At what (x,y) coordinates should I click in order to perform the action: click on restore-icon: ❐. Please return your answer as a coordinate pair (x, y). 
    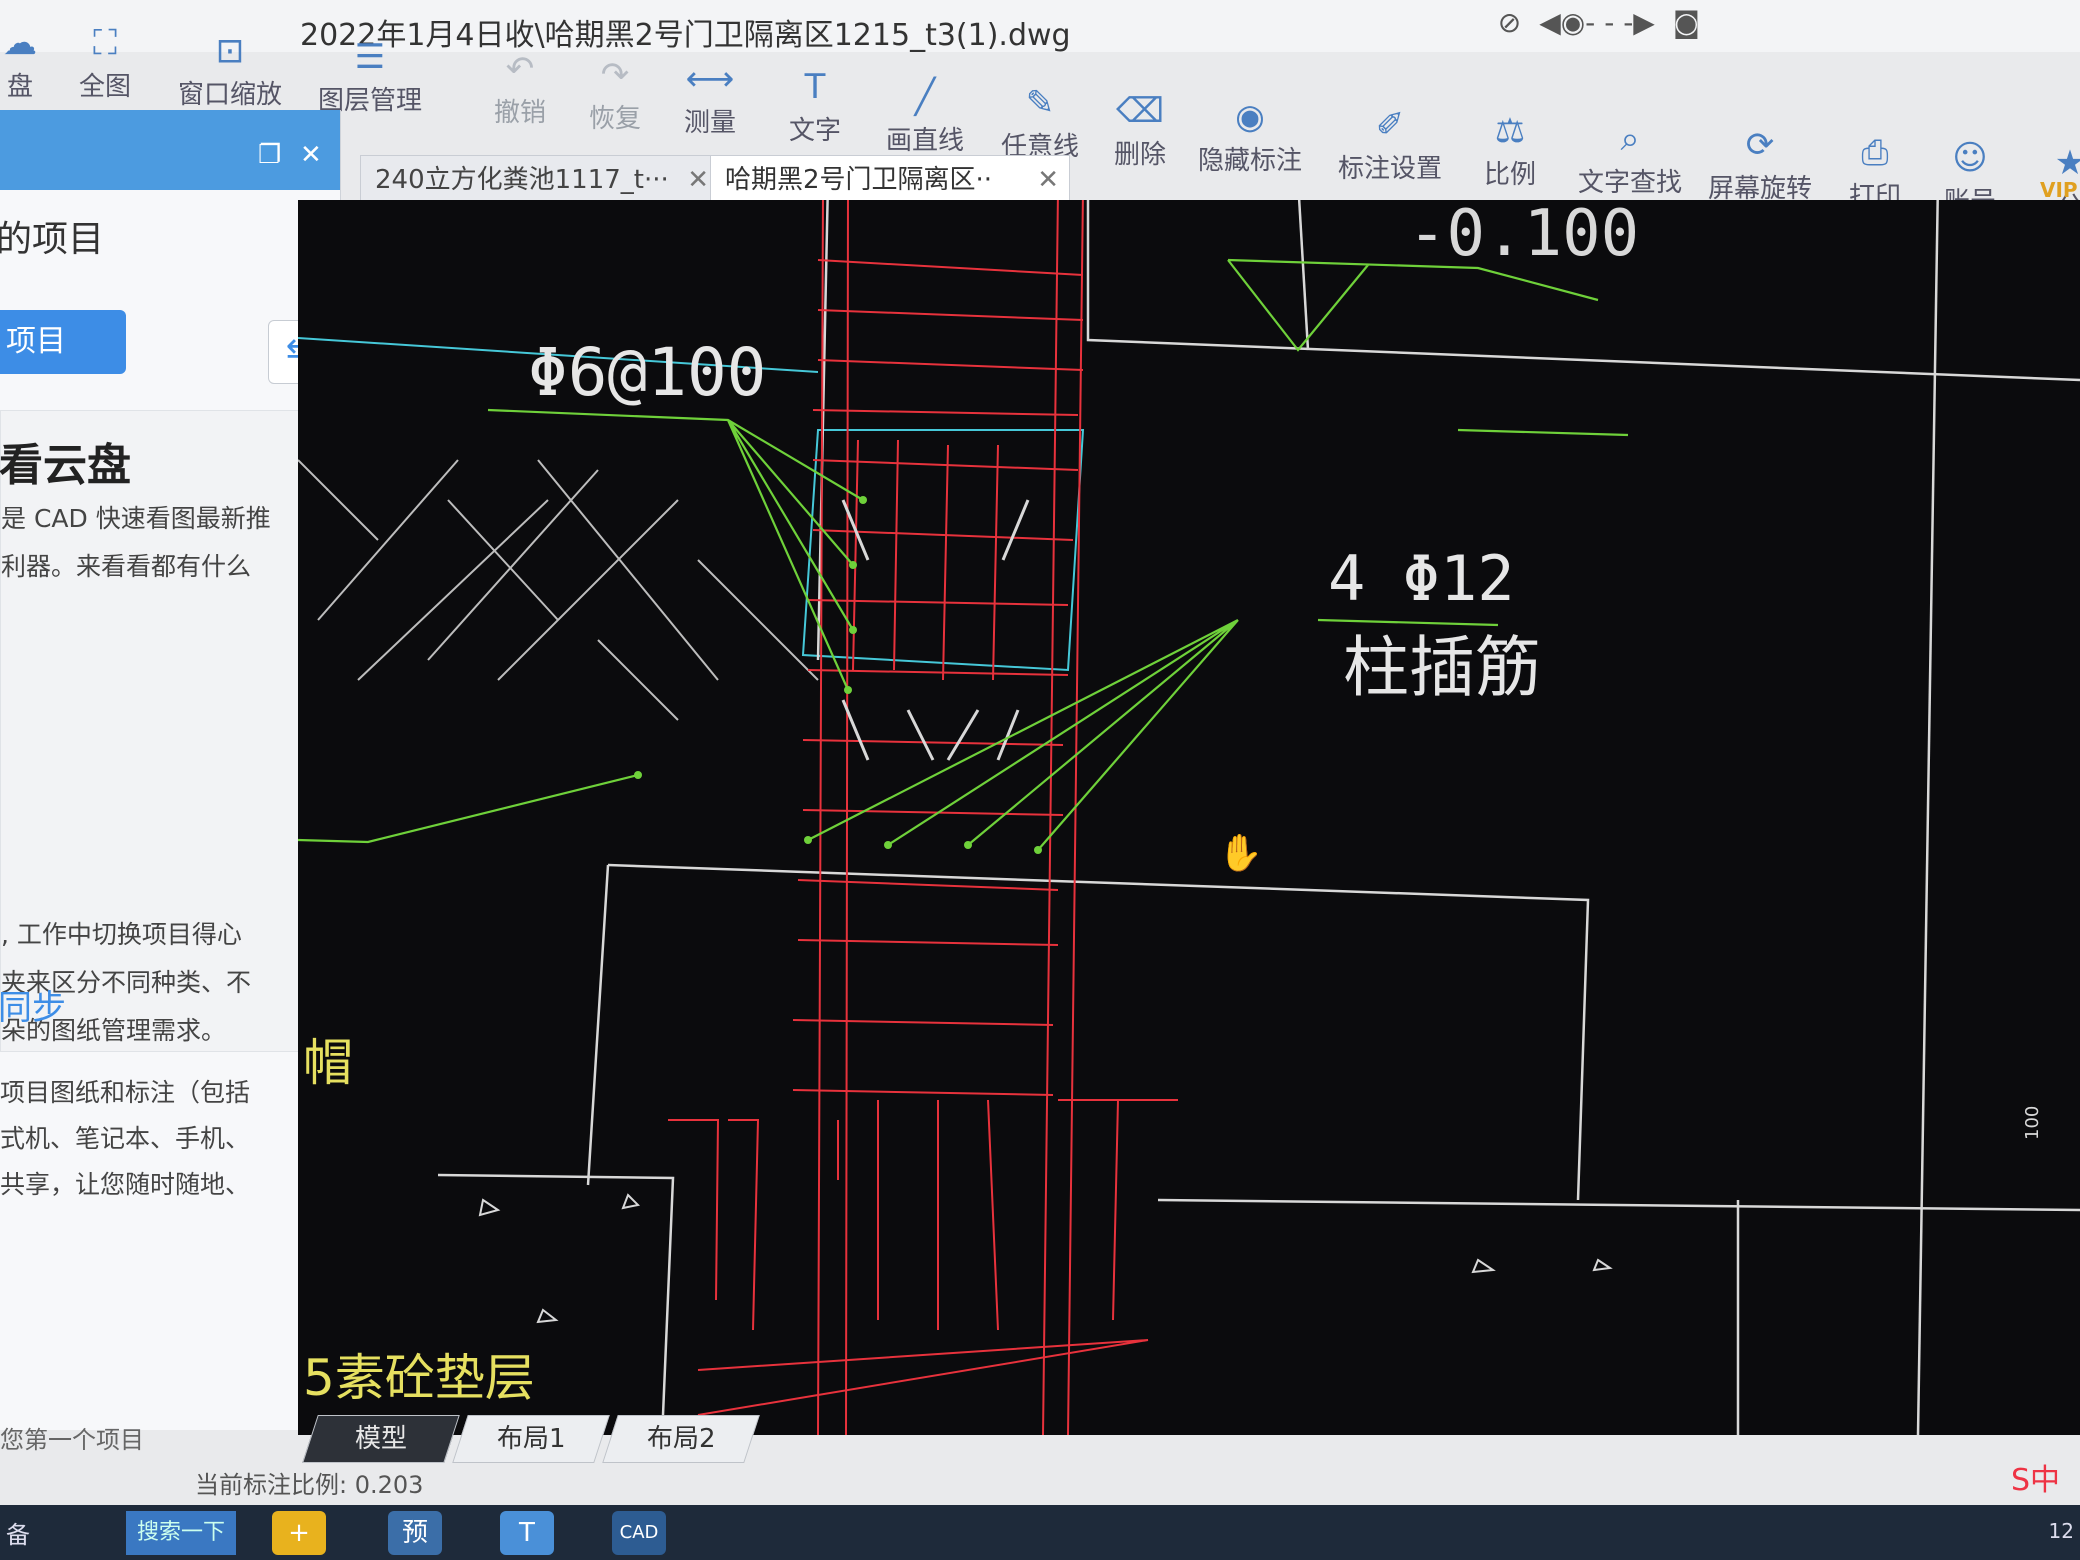
    Looking at the image, I should click on (269, 155).